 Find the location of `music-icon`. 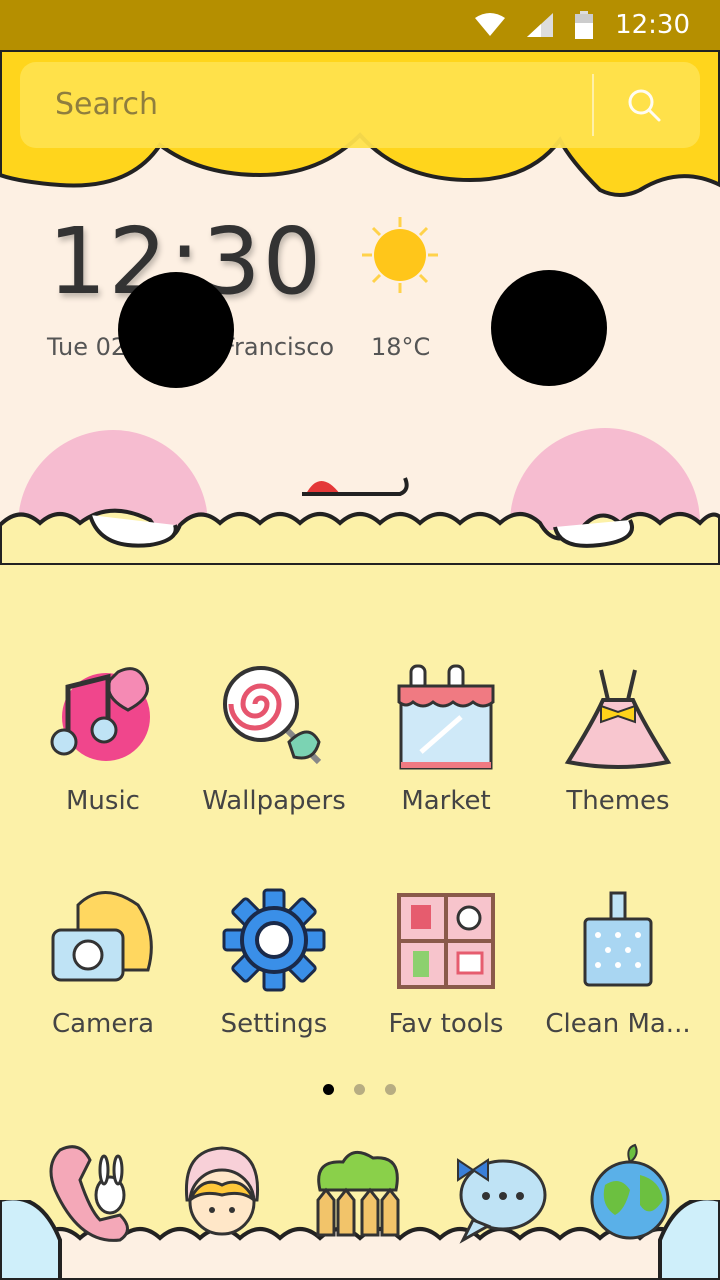

music-icon is located at coordinates (100, 714).